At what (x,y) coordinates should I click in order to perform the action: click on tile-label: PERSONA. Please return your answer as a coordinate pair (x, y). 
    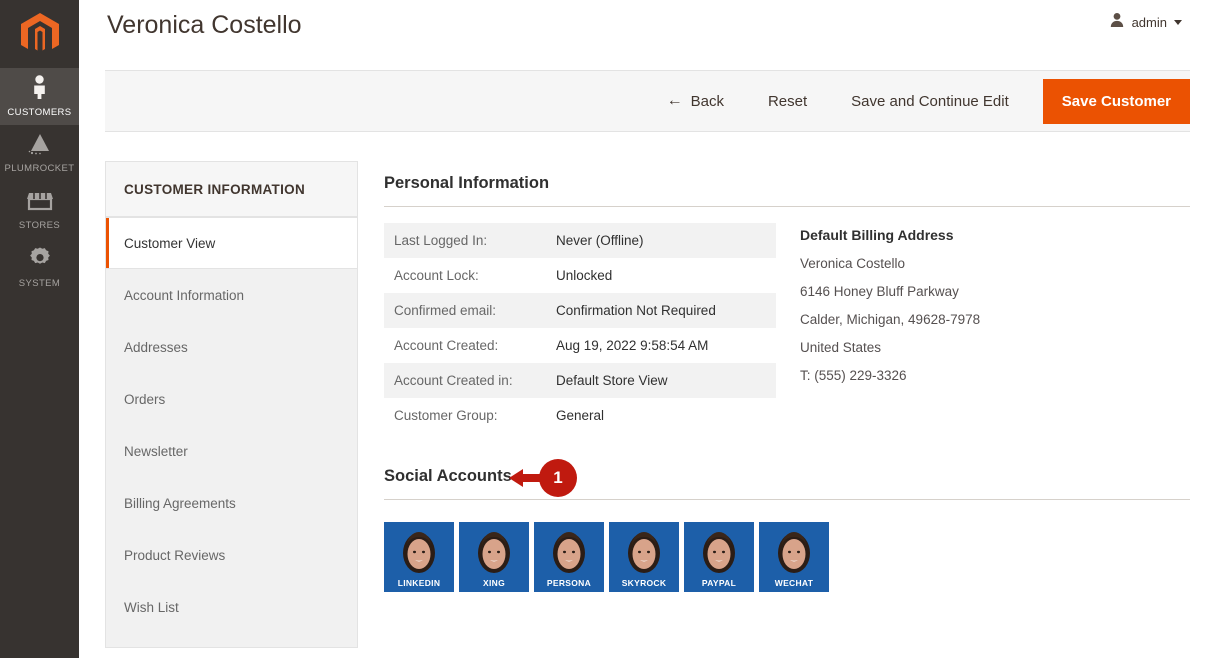
    Looking at the image, I should click on (569, 583).